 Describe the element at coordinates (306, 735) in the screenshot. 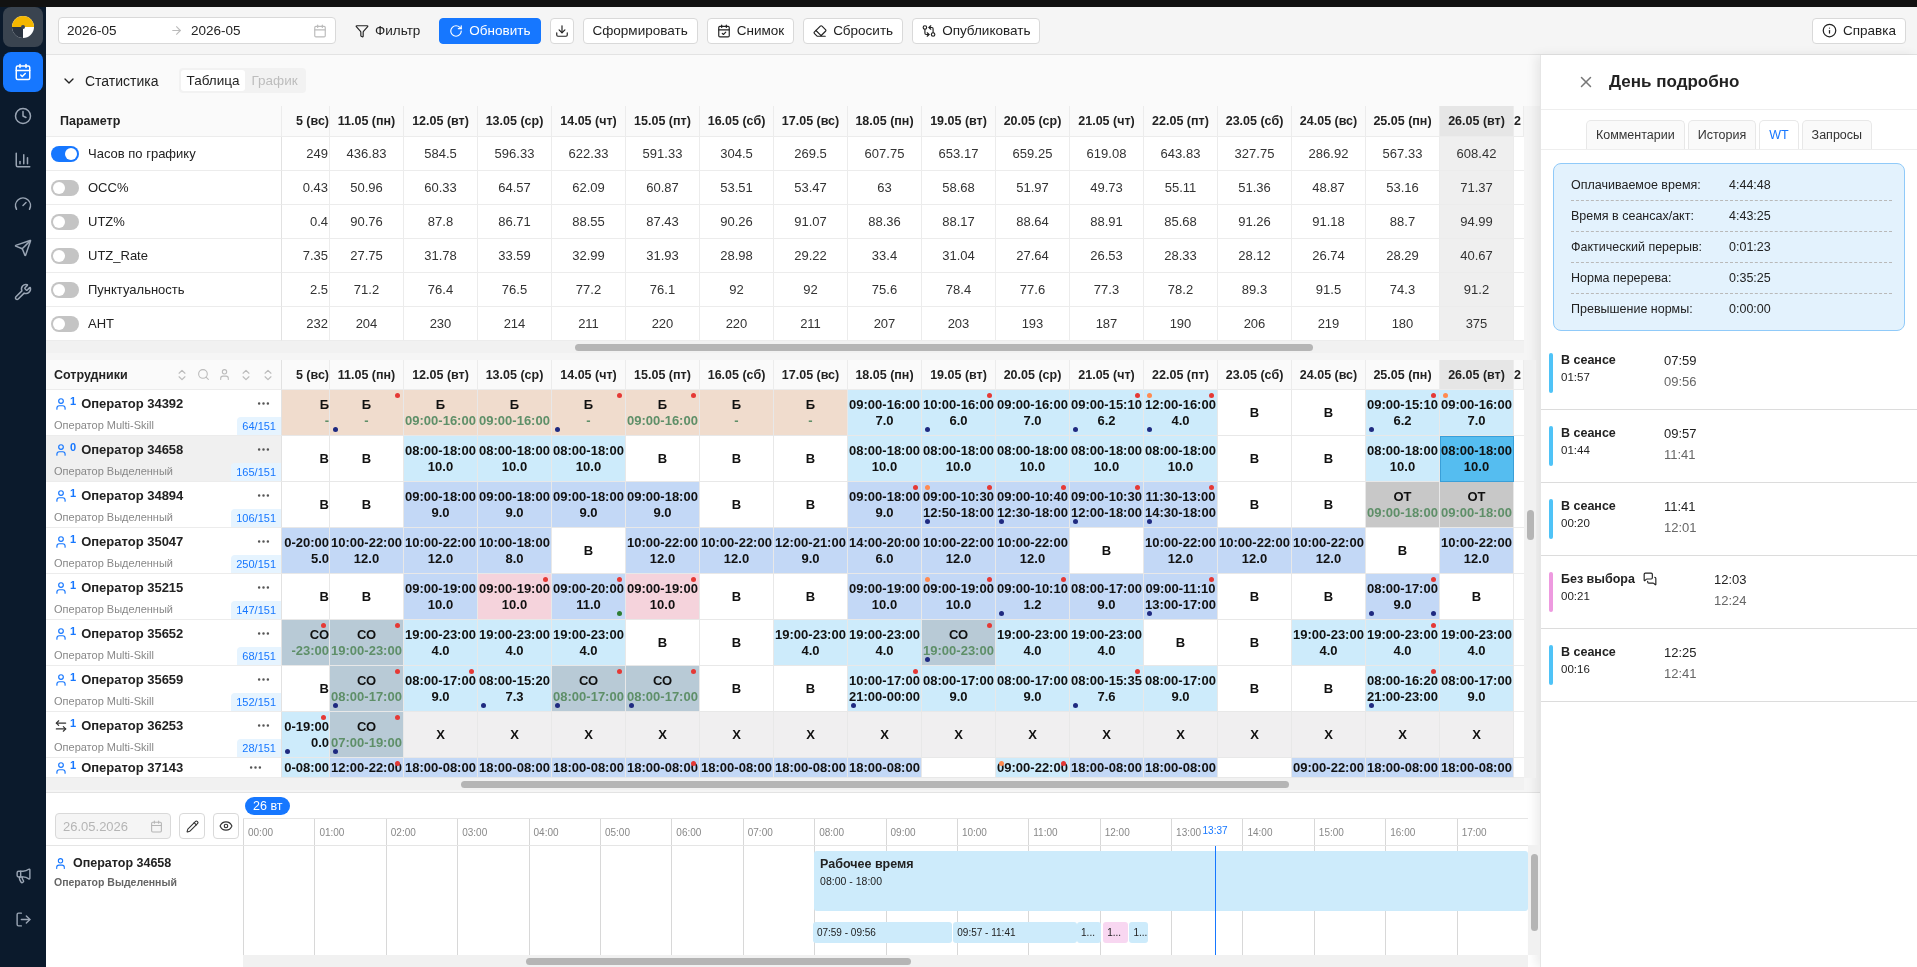

I see `schedule-cell: 0-19:00 0.0` at that location.